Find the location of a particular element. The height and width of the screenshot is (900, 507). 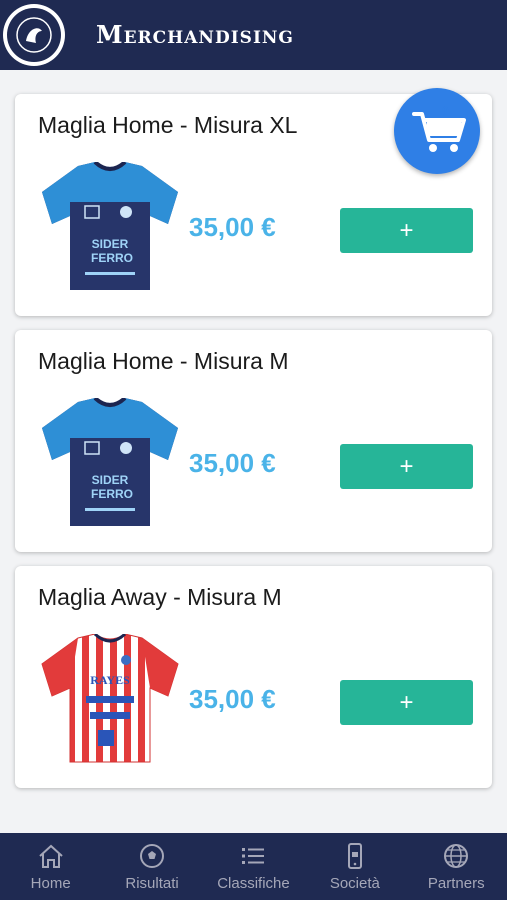

page-title: Merchandising is located at coordinates (195, 34).